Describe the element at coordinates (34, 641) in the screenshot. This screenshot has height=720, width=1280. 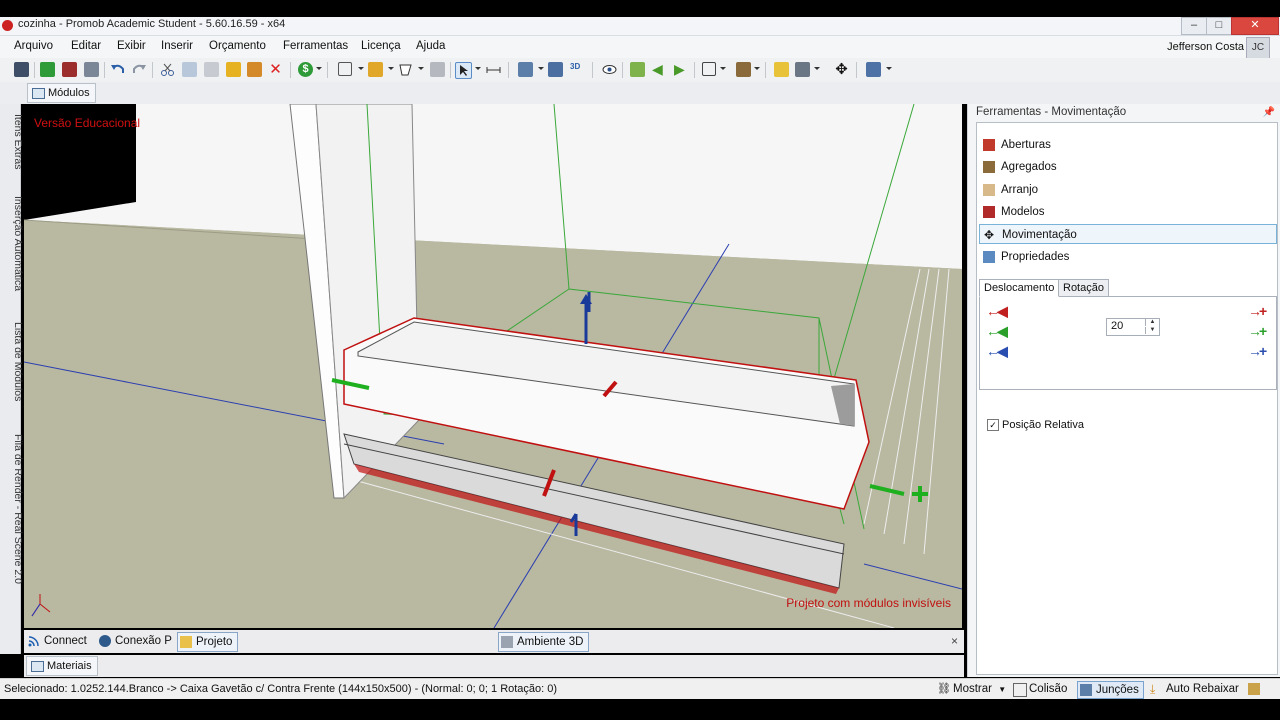
I see `rss-icon` at that location.